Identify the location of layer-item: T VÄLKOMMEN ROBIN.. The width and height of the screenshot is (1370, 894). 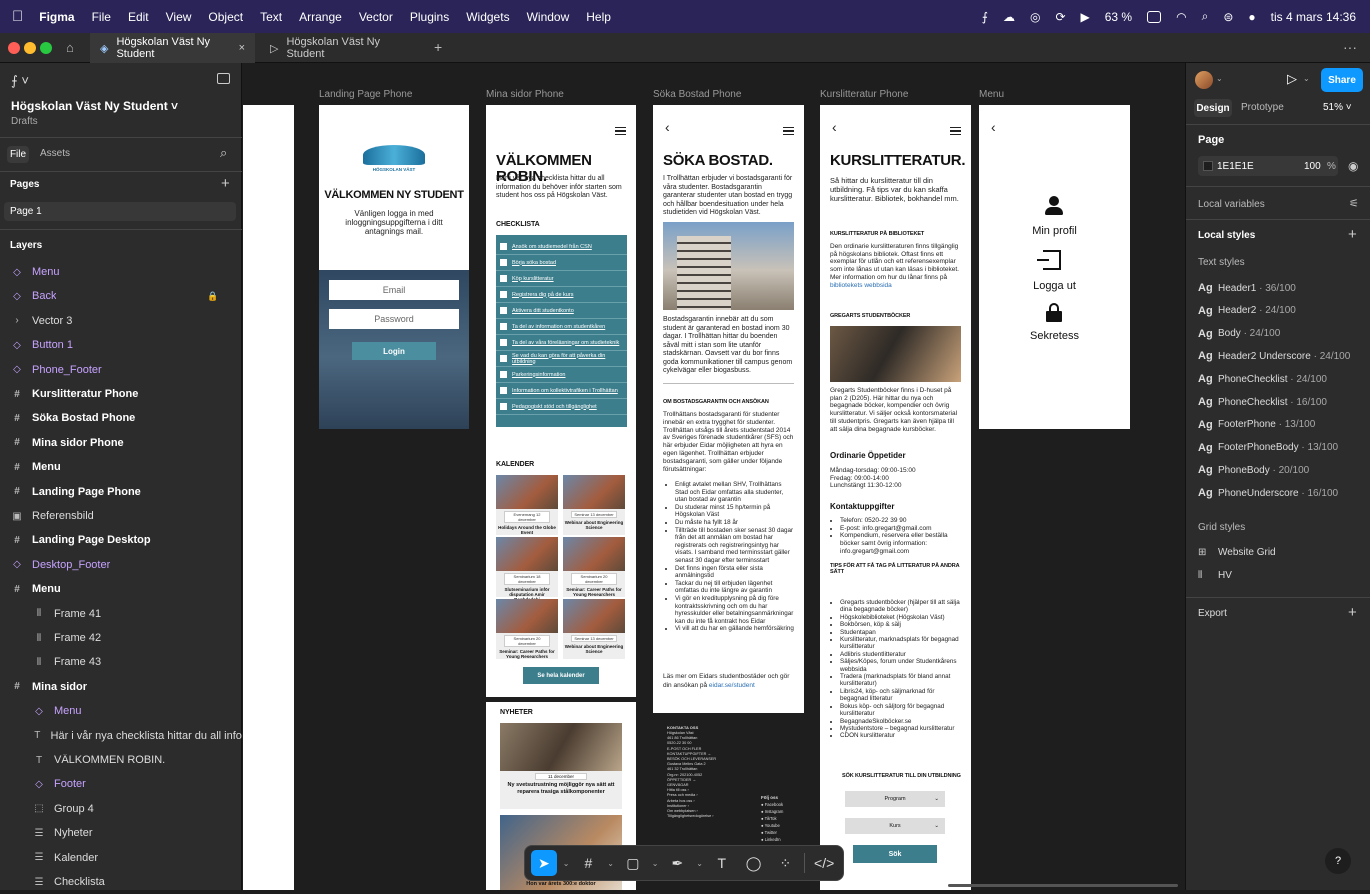
(121, 760).